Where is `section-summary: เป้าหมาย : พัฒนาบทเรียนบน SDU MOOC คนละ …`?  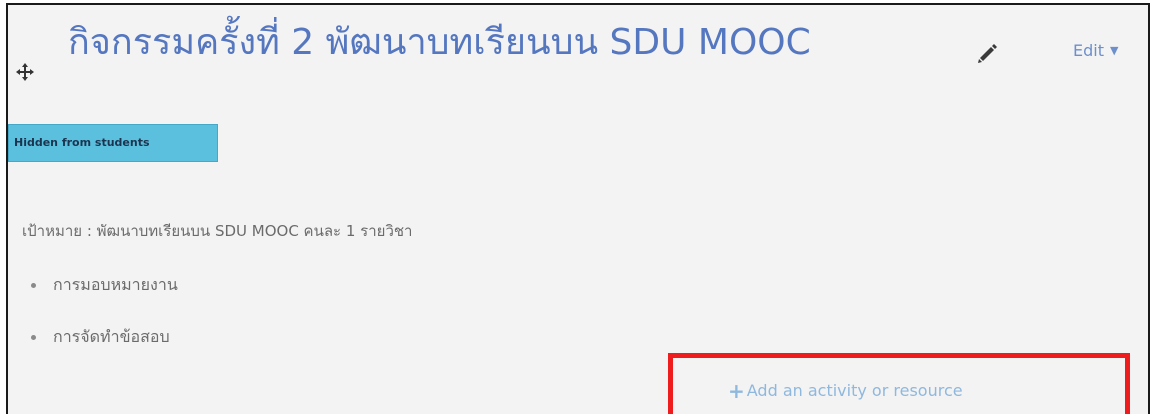
section-summary: เป้าหมาย : พัฒนาบทเรียนบน SDU MOOC คนละ … is located at coordinates (217, 231).